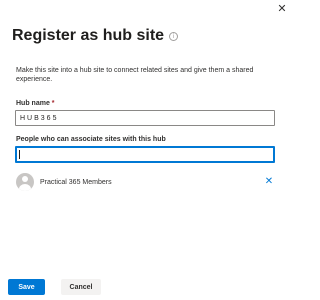 The width and height of the screenshot is (320, 300). What do you see at coordinates (25, 187) in the screenshot?
I see `avatar-body` at bounding box center [25, 187].